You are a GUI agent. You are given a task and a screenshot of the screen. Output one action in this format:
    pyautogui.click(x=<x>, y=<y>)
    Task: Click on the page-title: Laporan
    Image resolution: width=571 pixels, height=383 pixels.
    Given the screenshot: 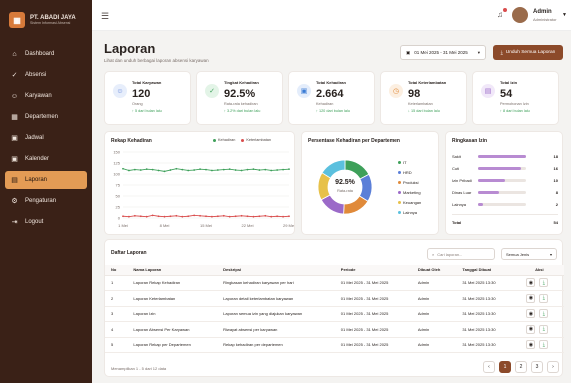 What is the action you would take?
    pyautogui.click(x=130, y=48)
    